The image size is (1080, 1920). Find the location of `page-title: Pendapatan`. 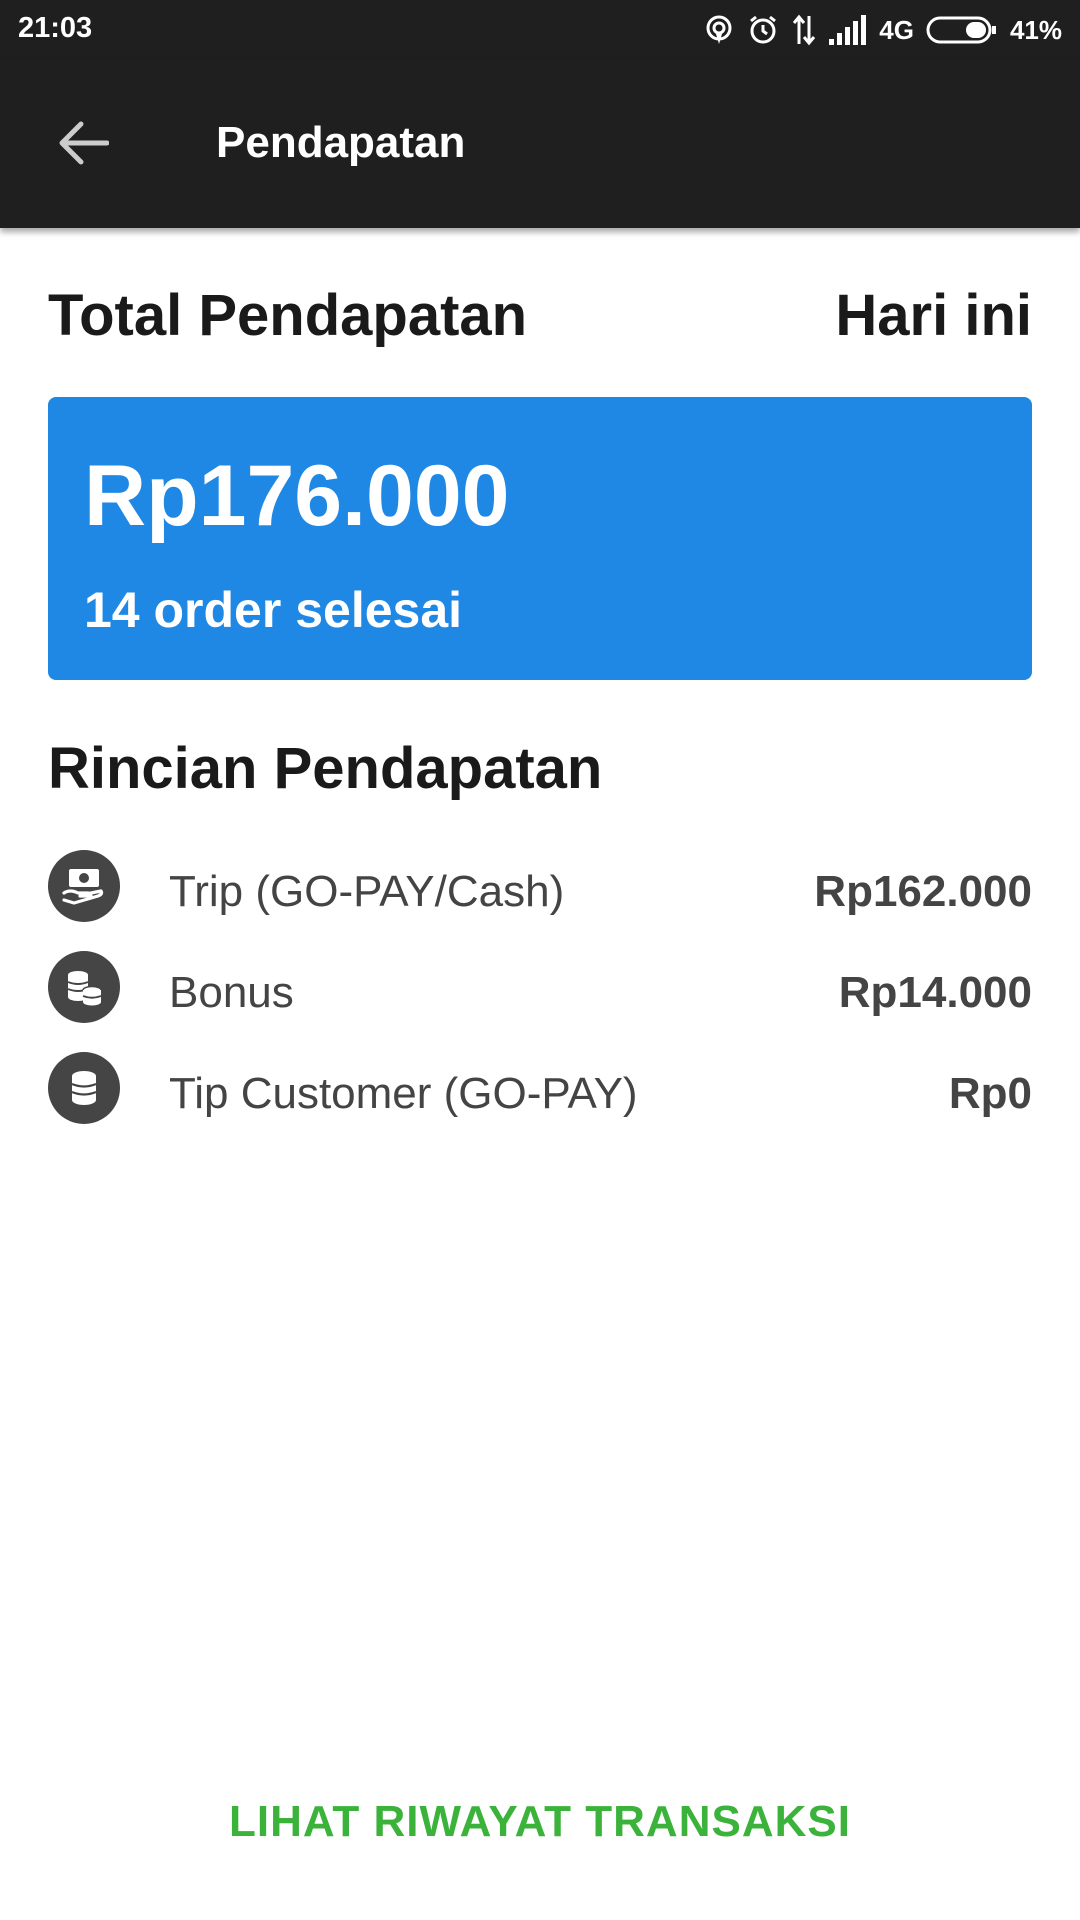

page-title: Pendapatan is located at coordinates (341, 142).